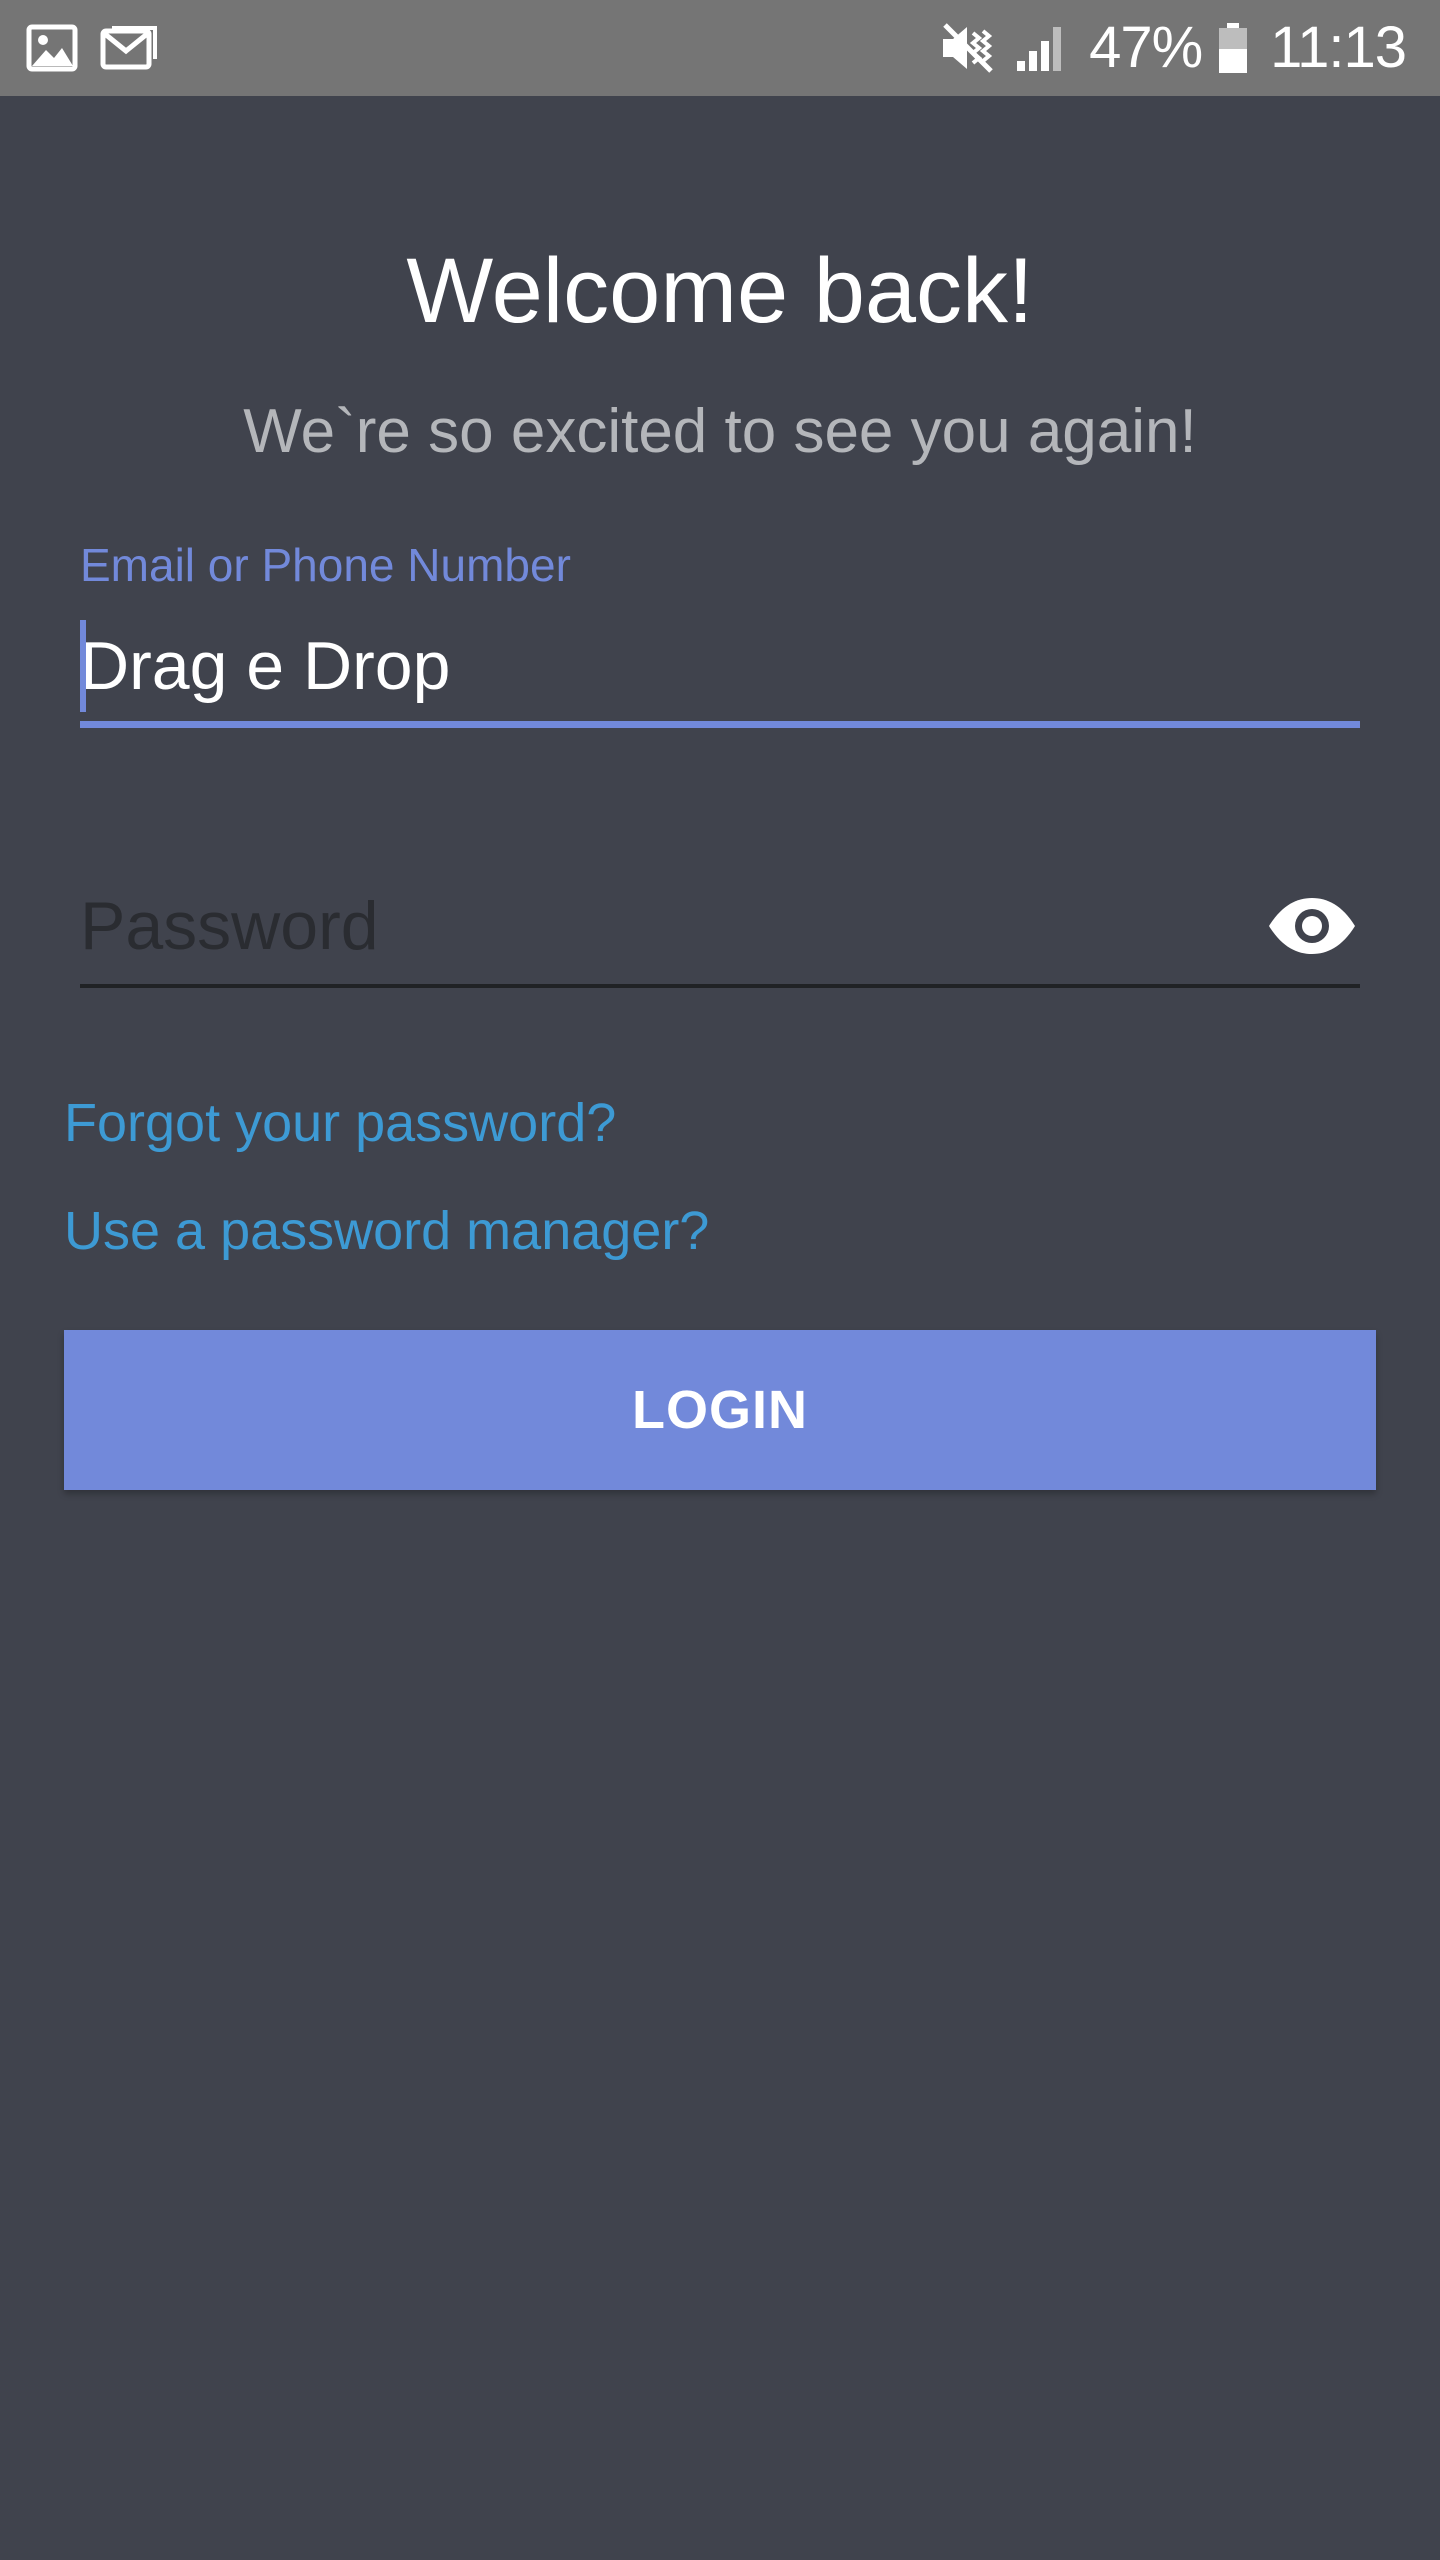 The height and width of the screenshot is (2560, 1440). What do you see at coordinates (720, 1410) in the screenshot?
I see `login-button: LOGIN` at bounding box center [720, 1410].